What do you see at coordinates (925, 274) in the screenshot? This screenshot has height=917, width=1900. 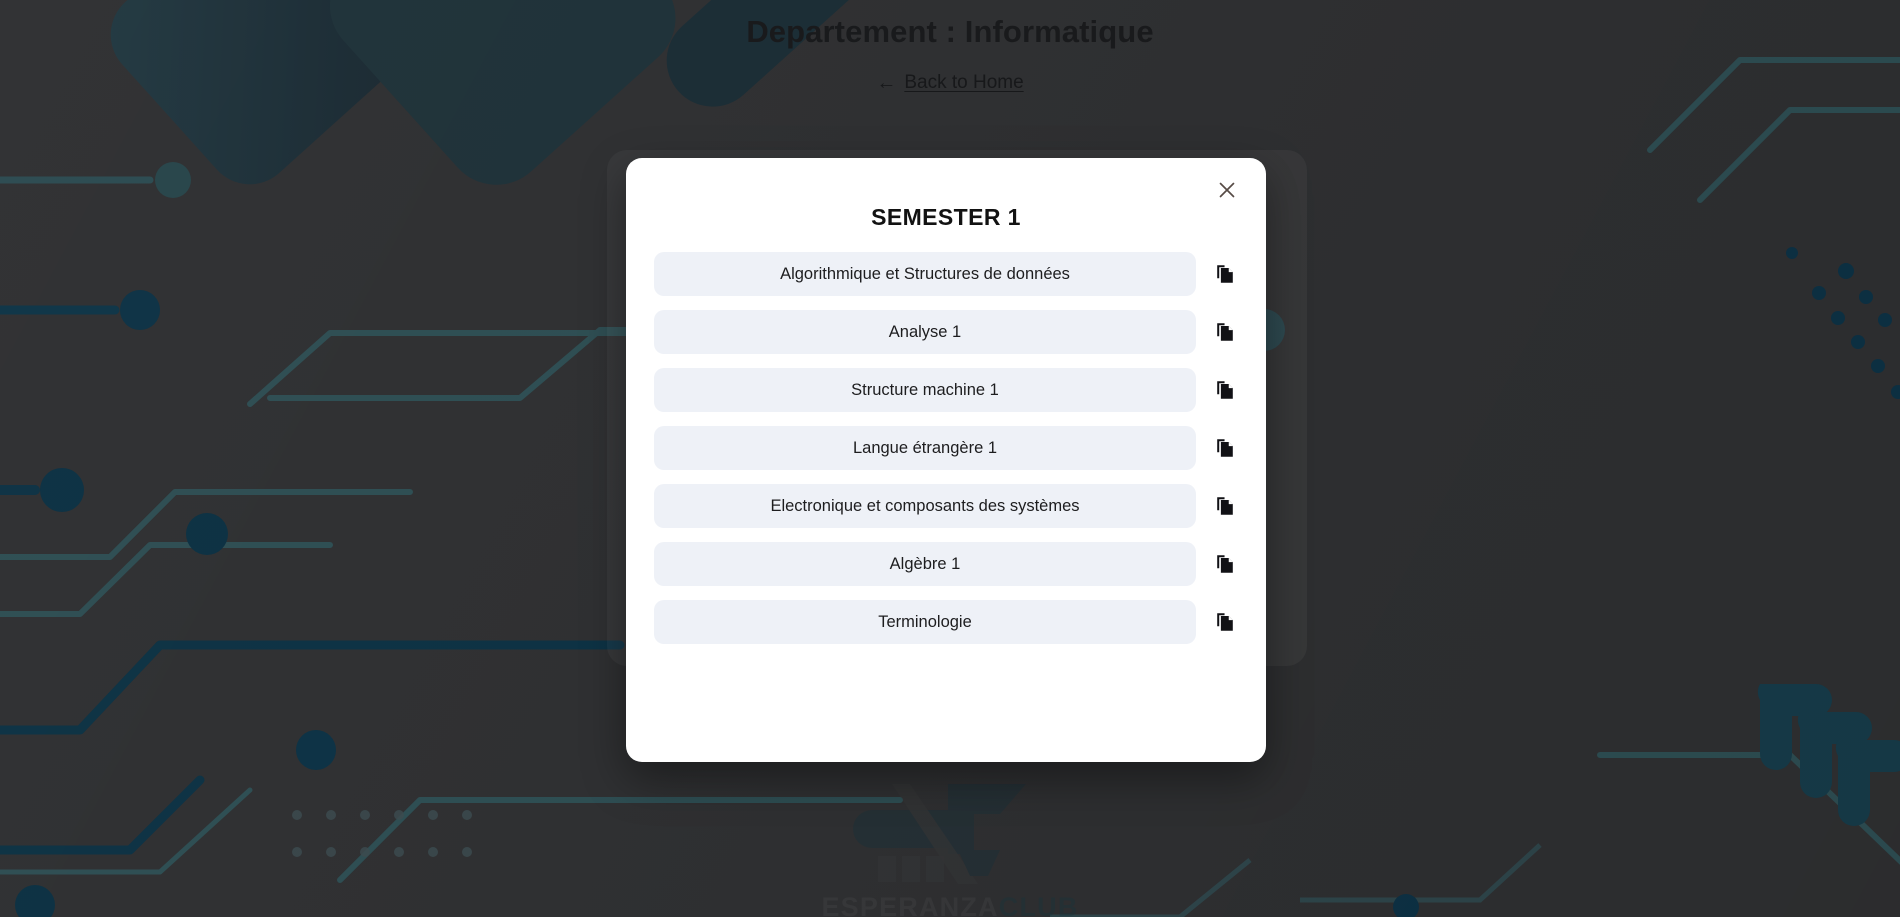 I see `course-pill: Algorithmique et Structures de données` at bounding box center [925, 274].